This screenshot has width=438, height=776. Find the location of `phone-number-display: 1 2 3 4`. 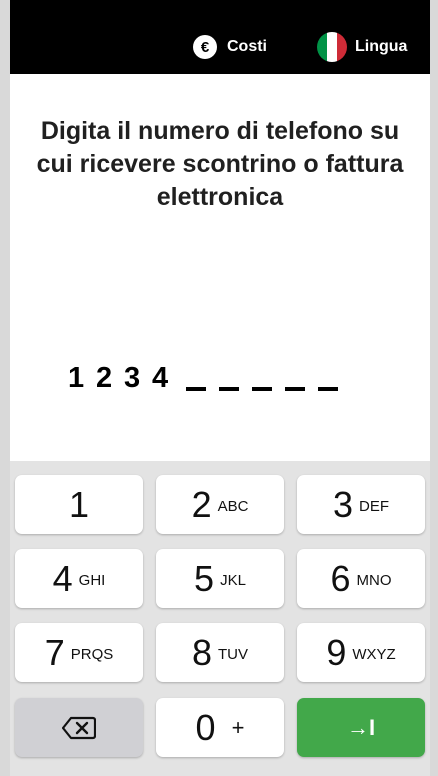

phone-number-display: 1 2 3 4 is located at coordinates (209, 365).